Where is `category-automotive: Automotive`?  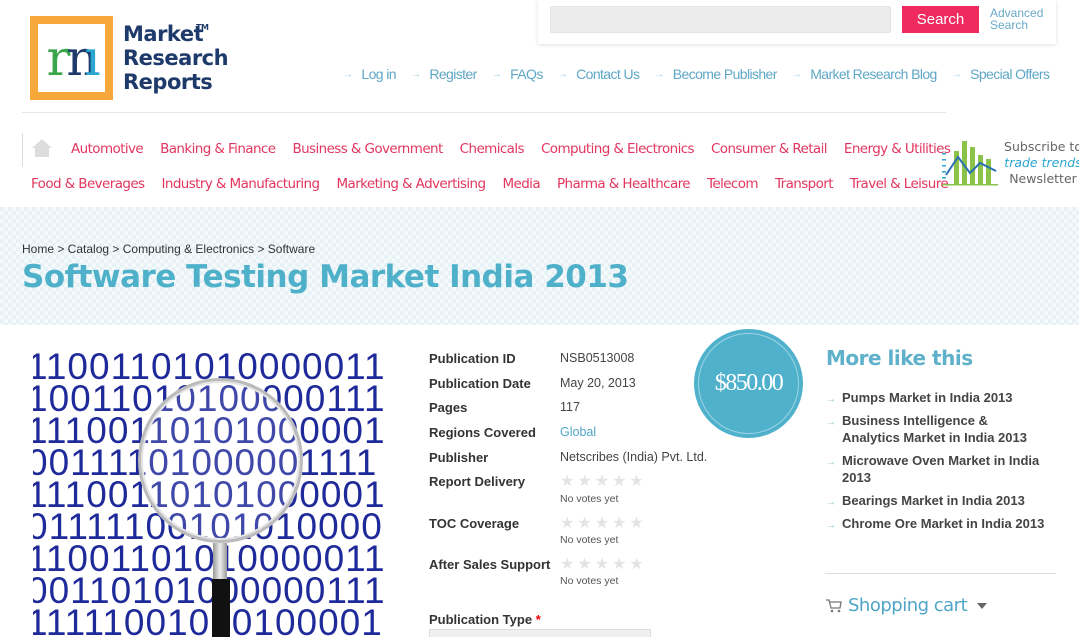 category-automotive: Automotive is located at coordinates (107, 149).